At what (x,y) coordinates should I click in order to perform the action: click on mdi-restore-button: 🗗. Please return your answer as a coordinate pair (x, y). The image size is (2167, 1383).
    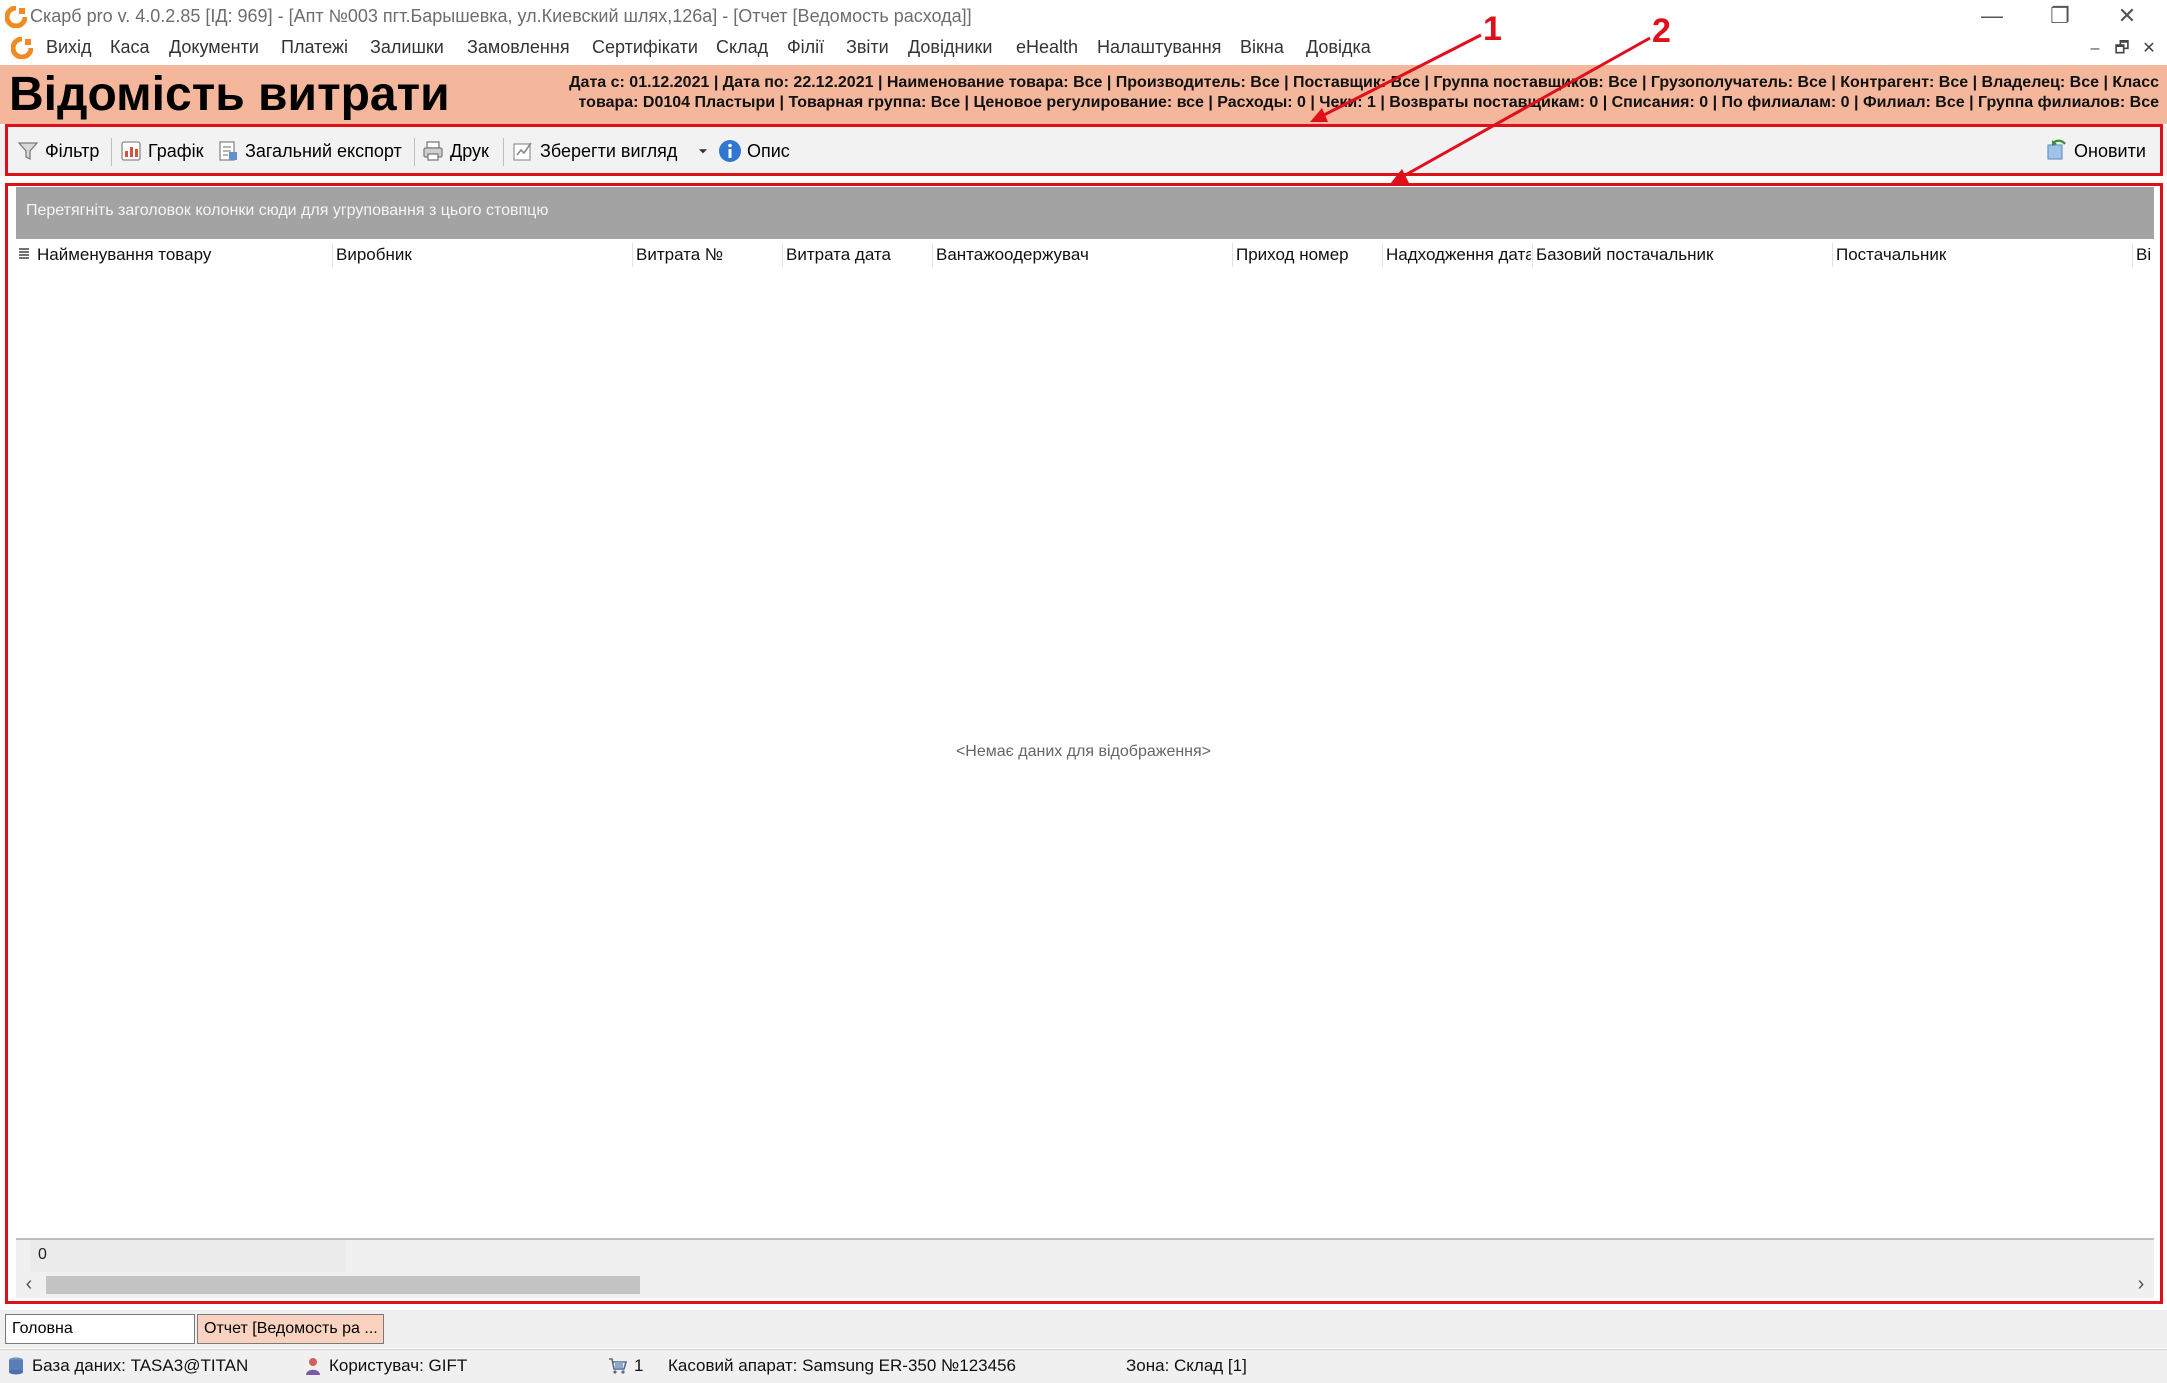
    Looking at the image, I should click on (2122, 49).